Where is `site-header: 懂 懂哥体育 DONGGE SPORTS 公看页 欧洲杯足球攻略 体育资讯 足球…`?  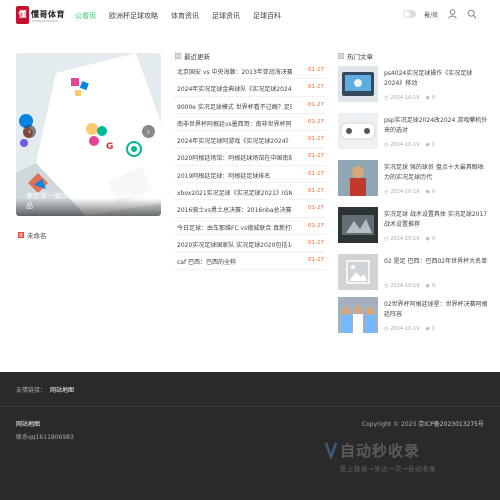
site-header: 懂 懂哥体育 DONGGE SPORTS 公看页 欧洲杯足球攻略 体育资讯 足球… is located at coordinates (250, 17).